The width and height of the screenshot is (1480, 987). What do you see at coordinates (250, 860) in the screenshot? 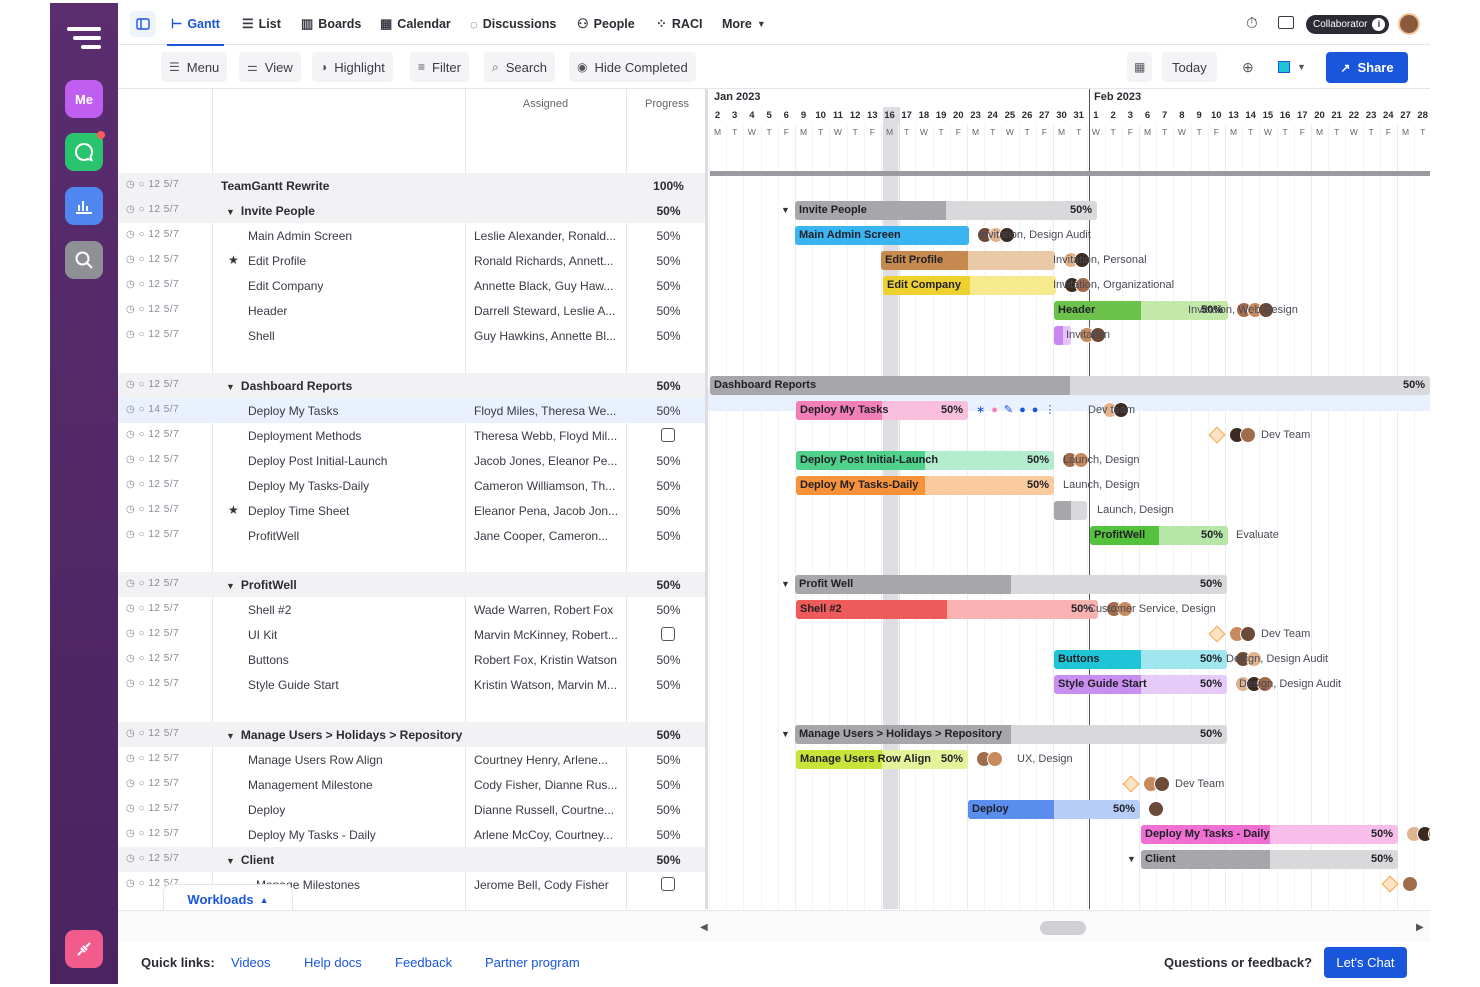
I see `task-name: ▼ Client` at bounding box center [250, 860].